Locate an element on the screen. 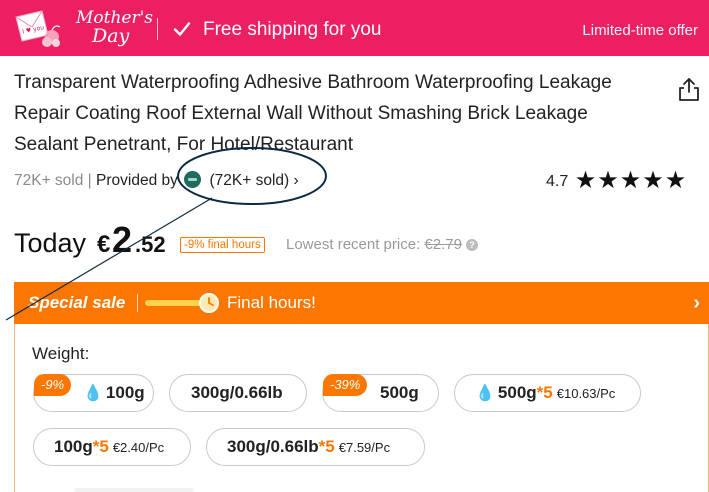 This screenshot has width=709, height=492. sale-progress-bar is located at coordinates (173, 303).